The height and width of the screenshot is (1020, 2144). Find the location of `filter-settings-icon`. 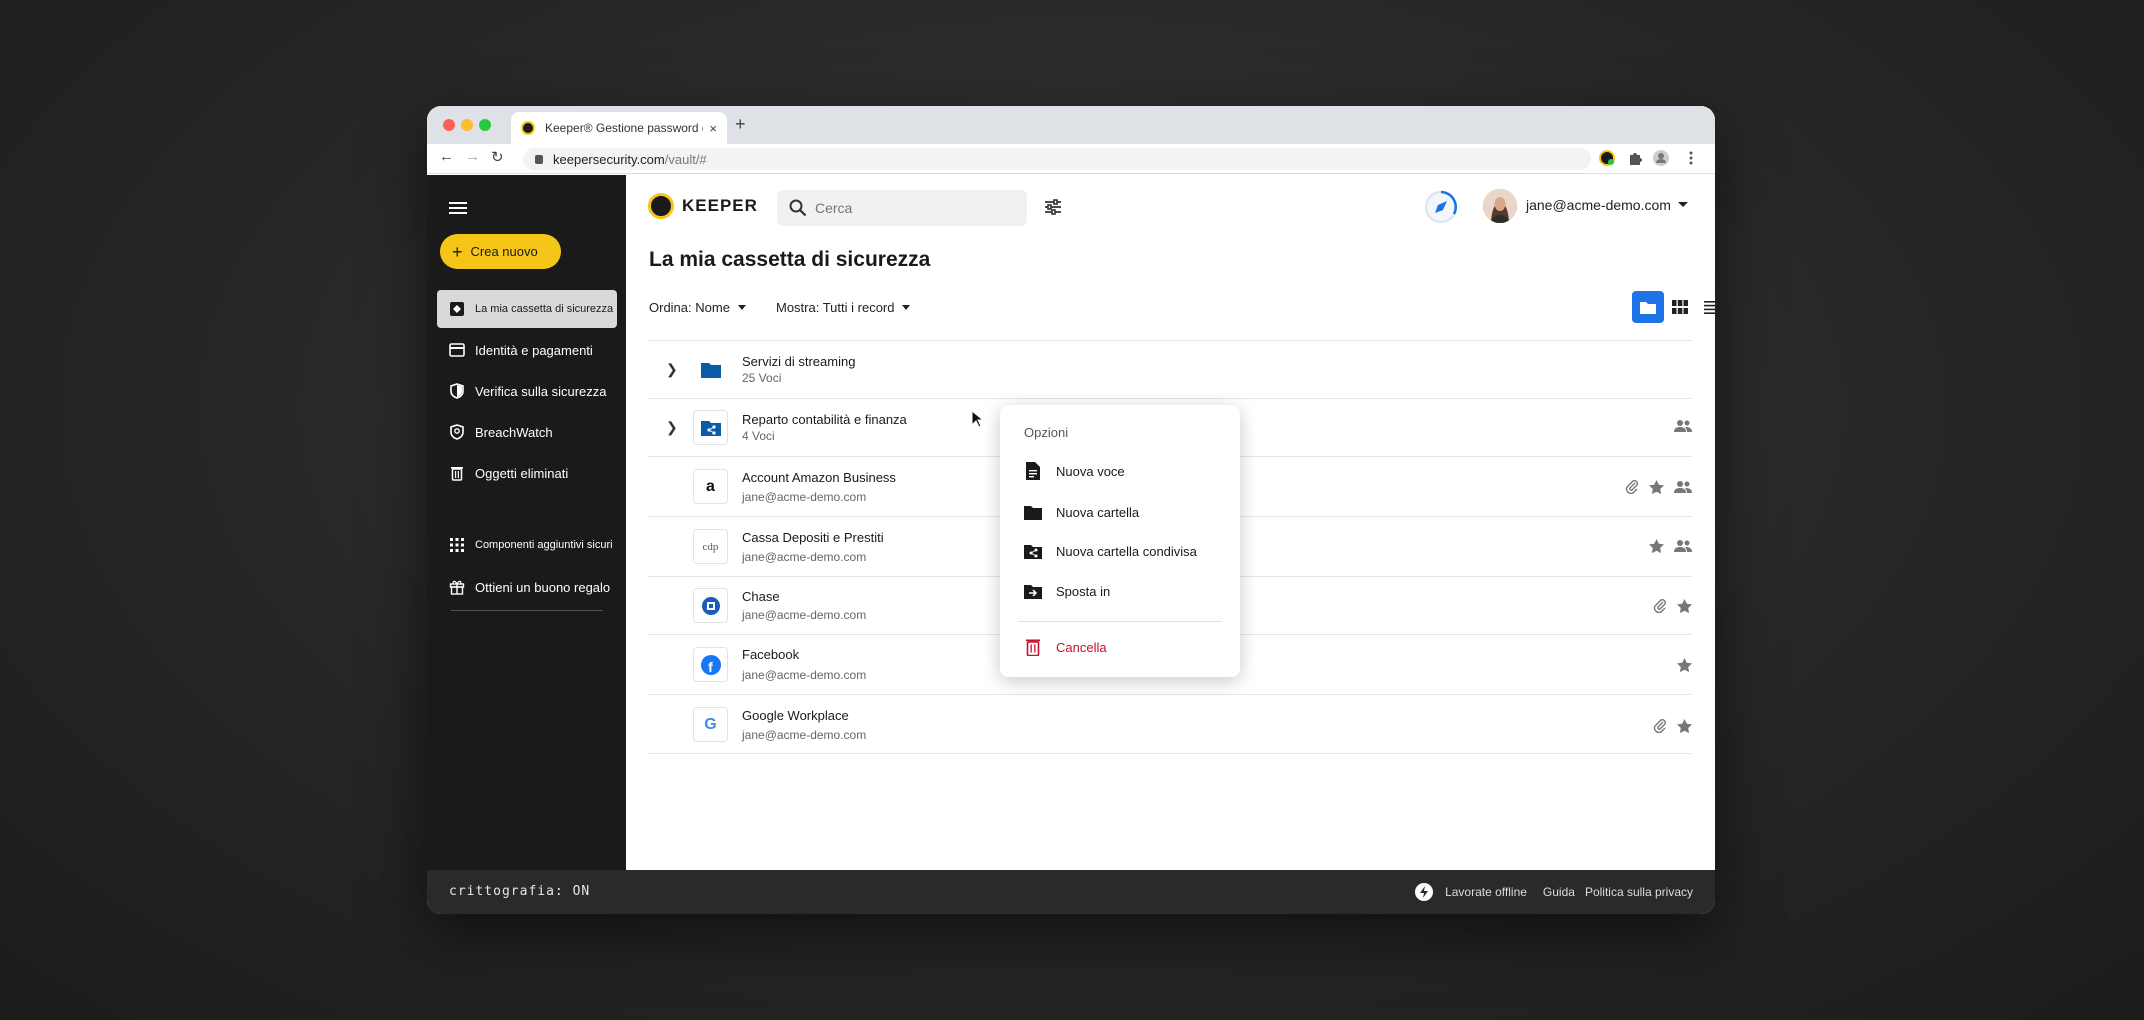

filter-settings-icon is located at coordinates (1053, 207).